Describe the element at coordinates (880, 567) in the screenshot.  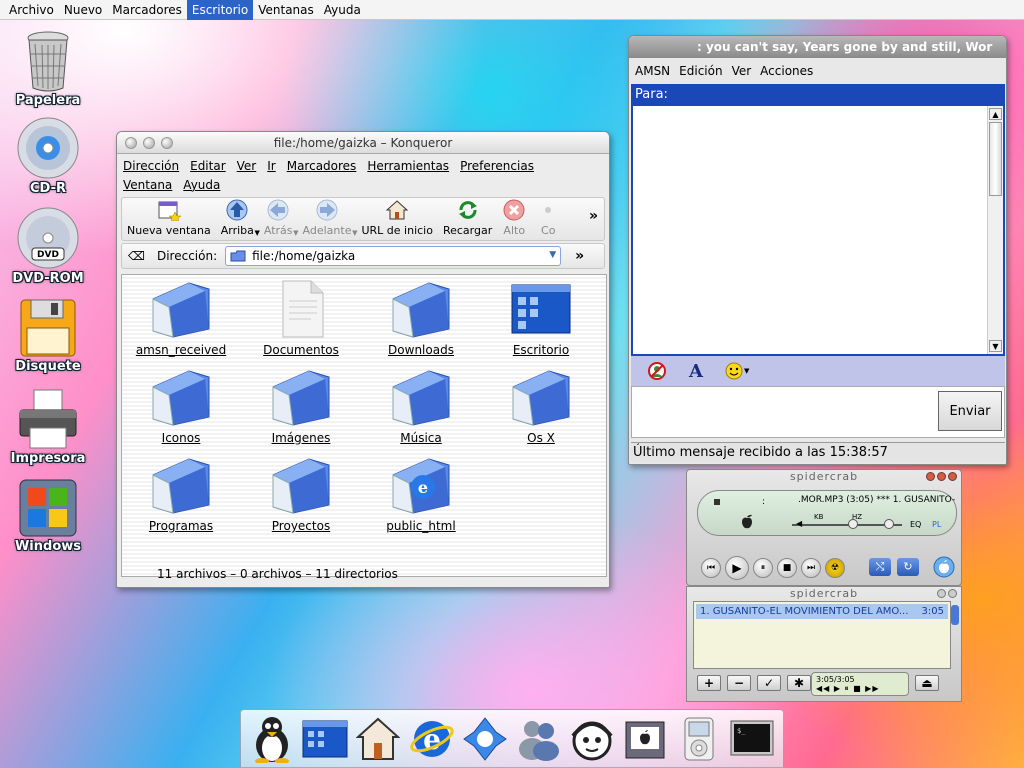
I see `shuffle-icon: ⤭` at that location.